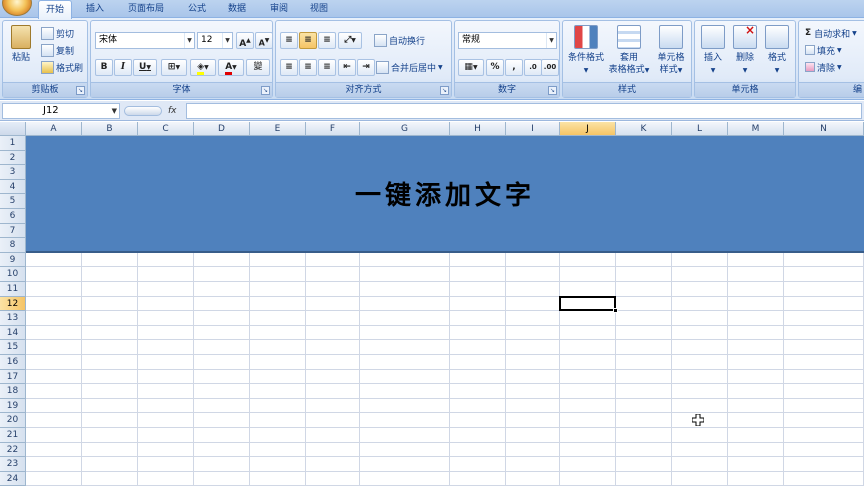 Image resolution: width=864 pixels, height=486 pixels. I want to click on italic-button: I, so click(123, 67).